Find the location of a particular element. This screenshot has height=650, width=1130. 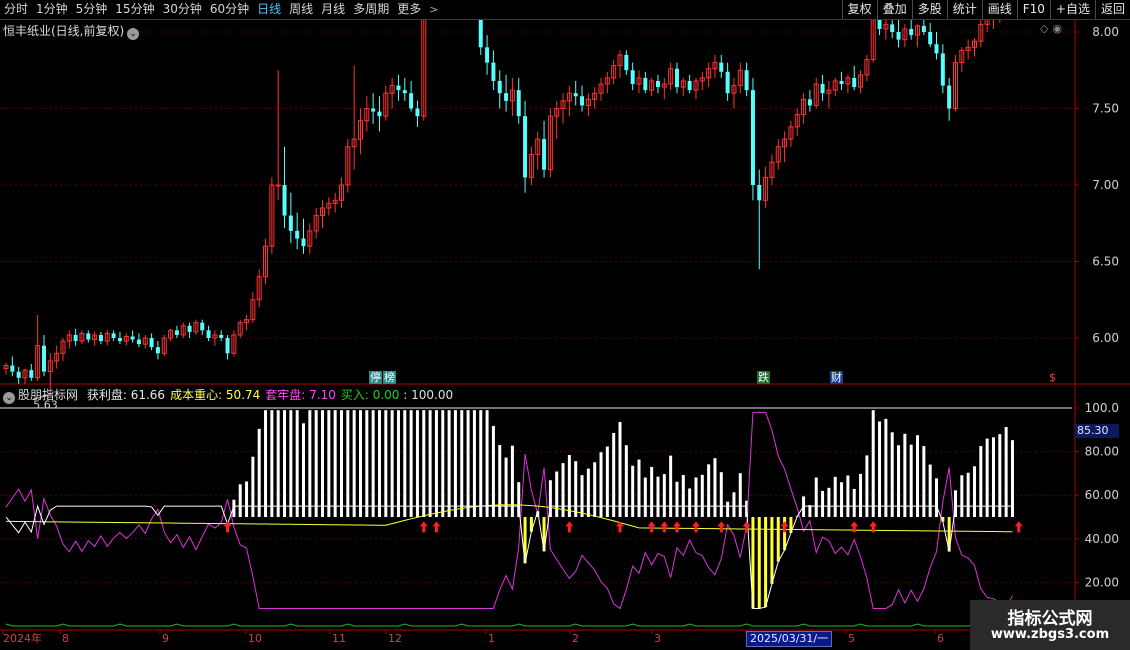

event-marker-3: 财 is located at coordinates (836, 377).